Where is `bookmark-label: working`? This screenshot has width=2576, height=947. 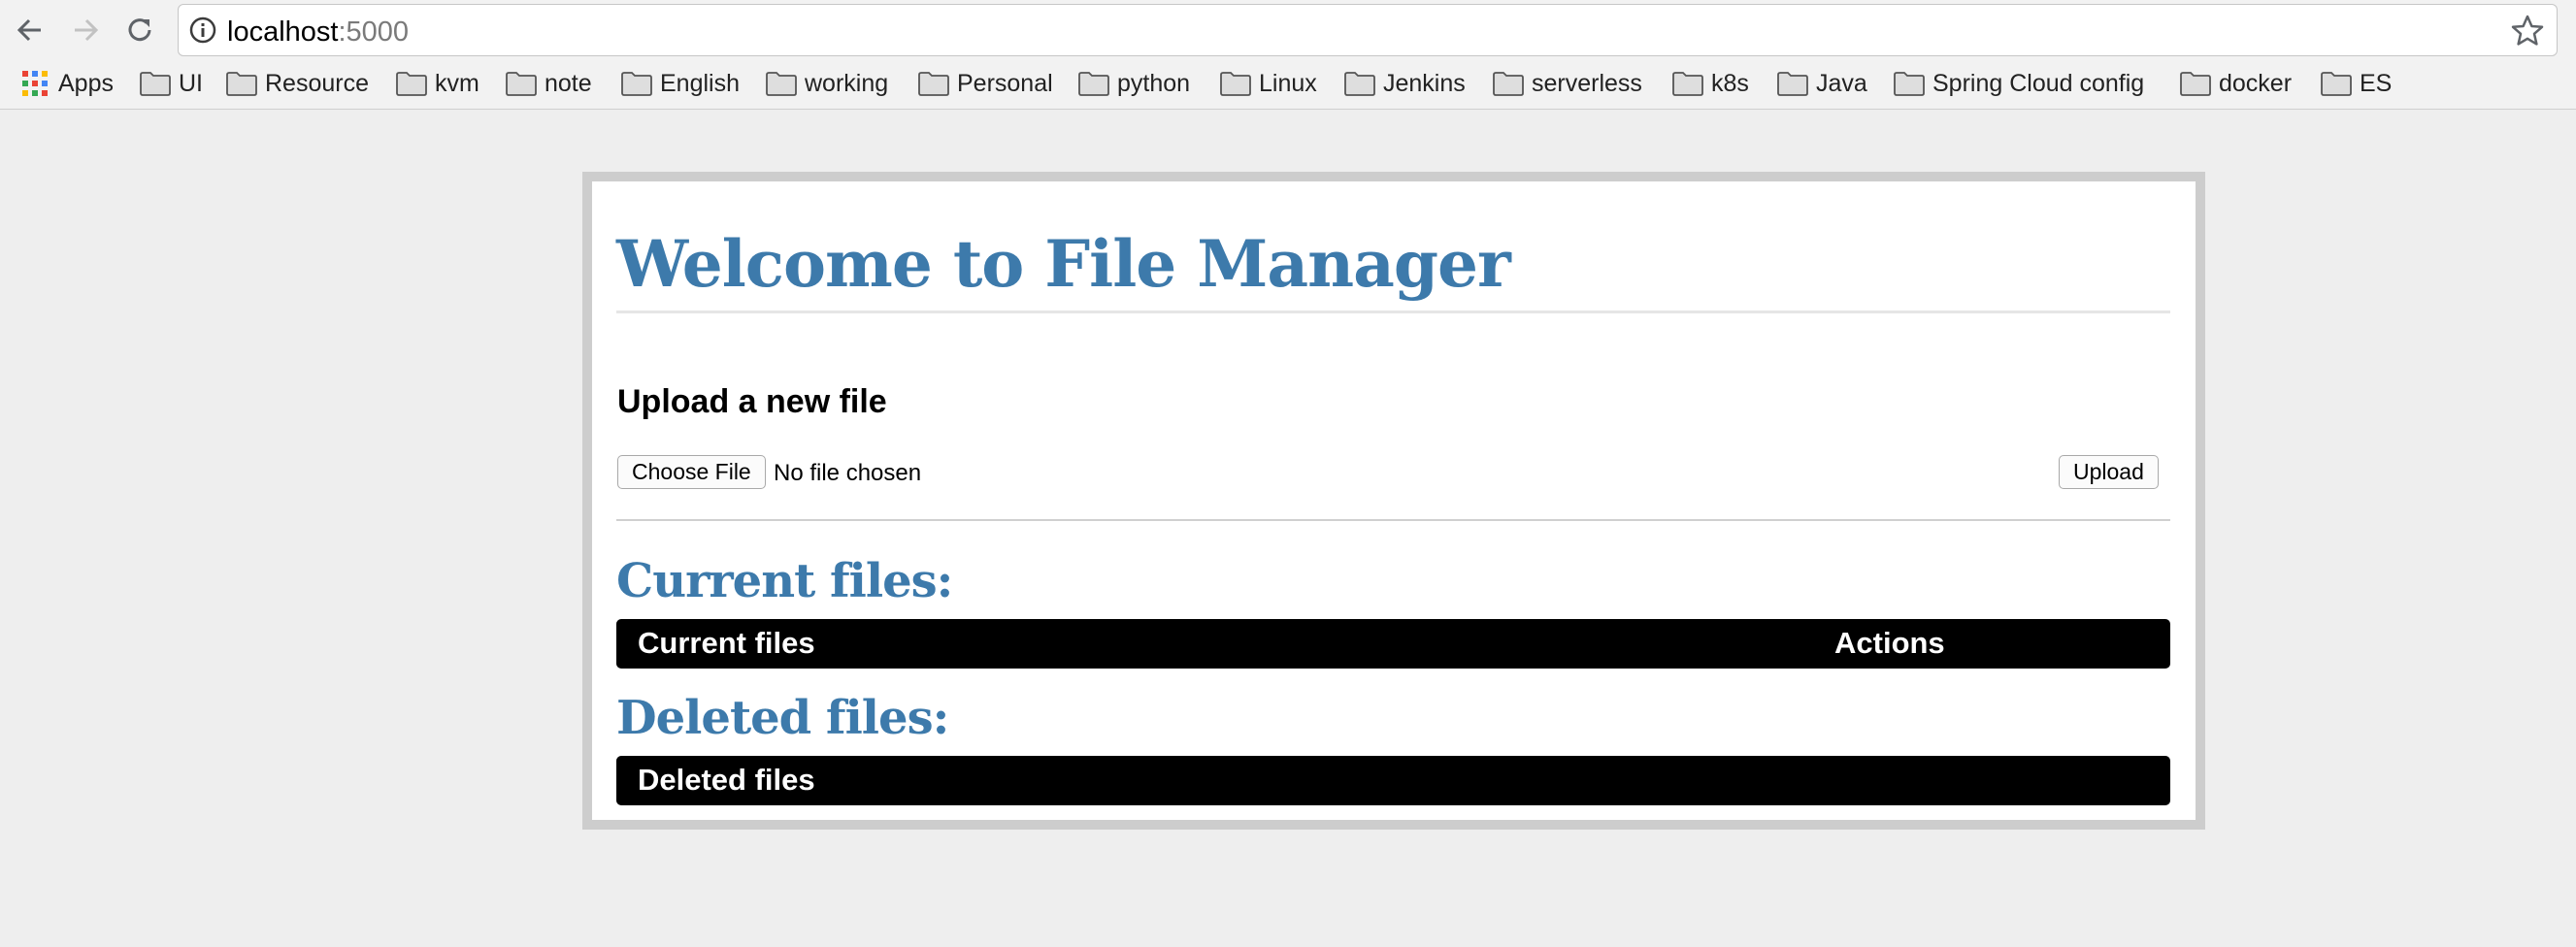
bookmark-label: working is located at coordinates (847, 83).